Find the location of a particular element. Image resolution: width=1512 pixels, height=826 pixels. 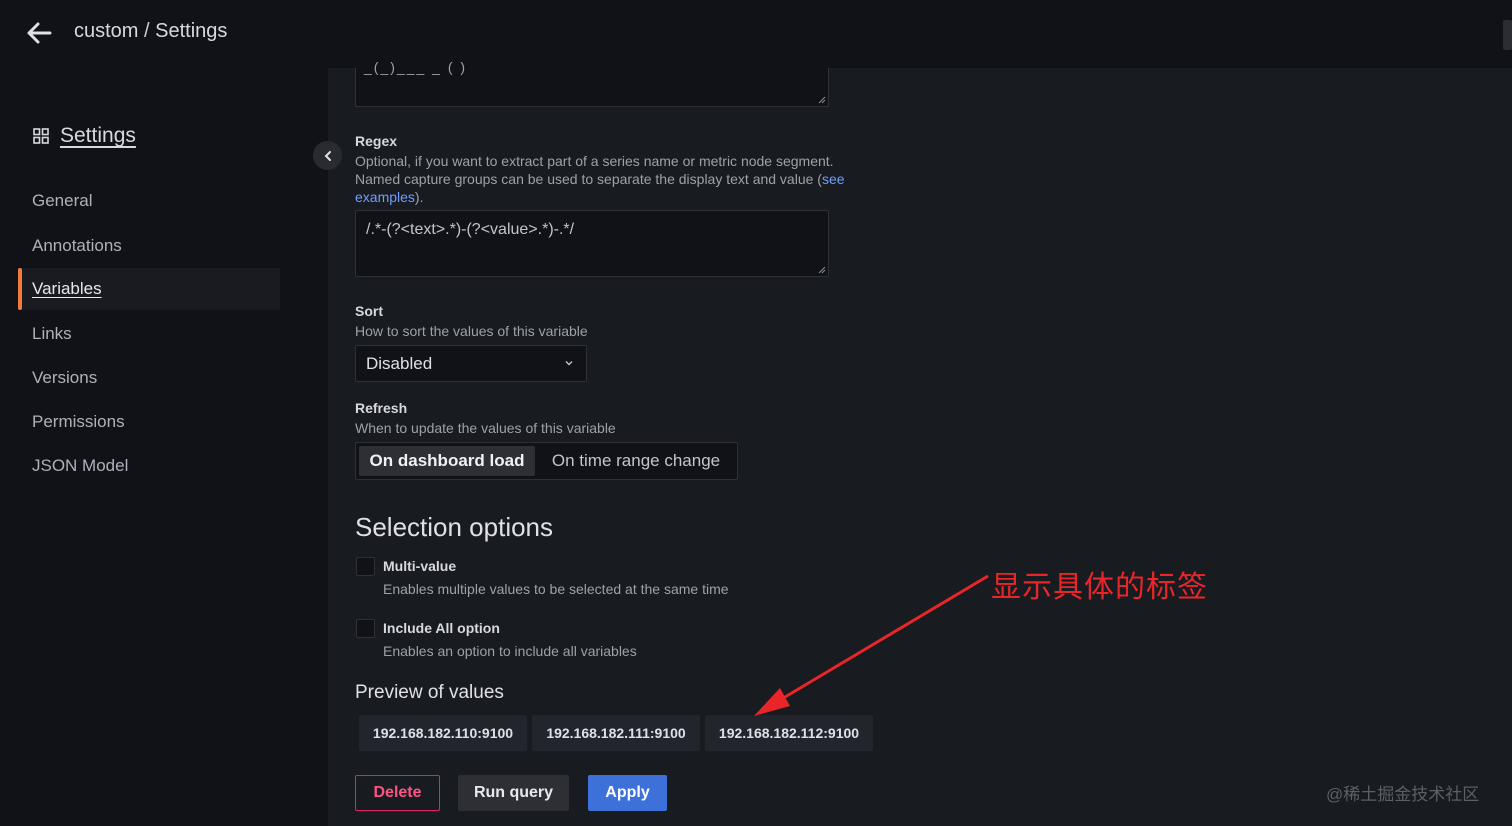

sort-select-value: Disabled is located at coordinates (399, 363).